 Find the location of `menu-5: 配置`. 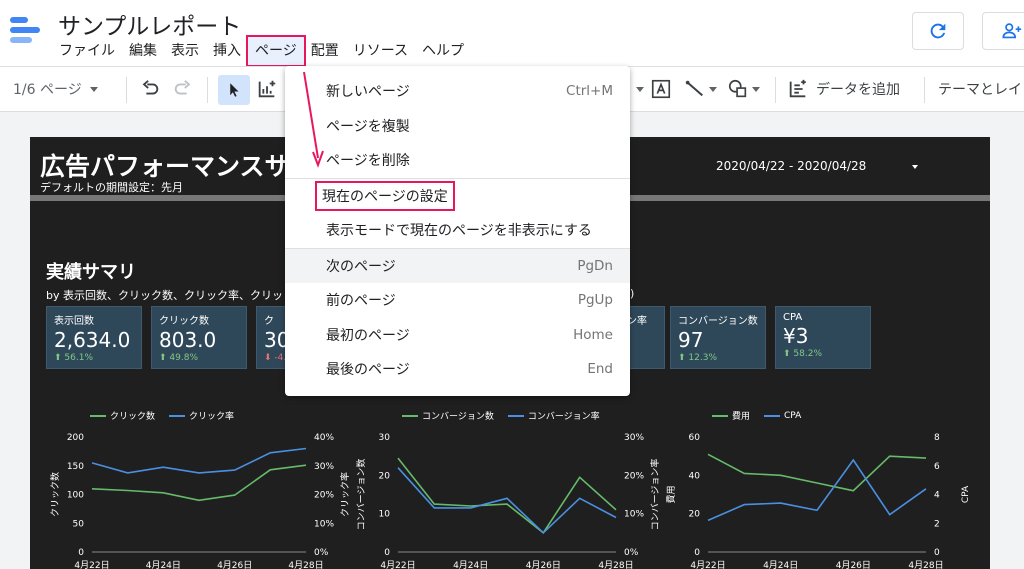

menu-5: 配置 is located at coordinates (325, 51).